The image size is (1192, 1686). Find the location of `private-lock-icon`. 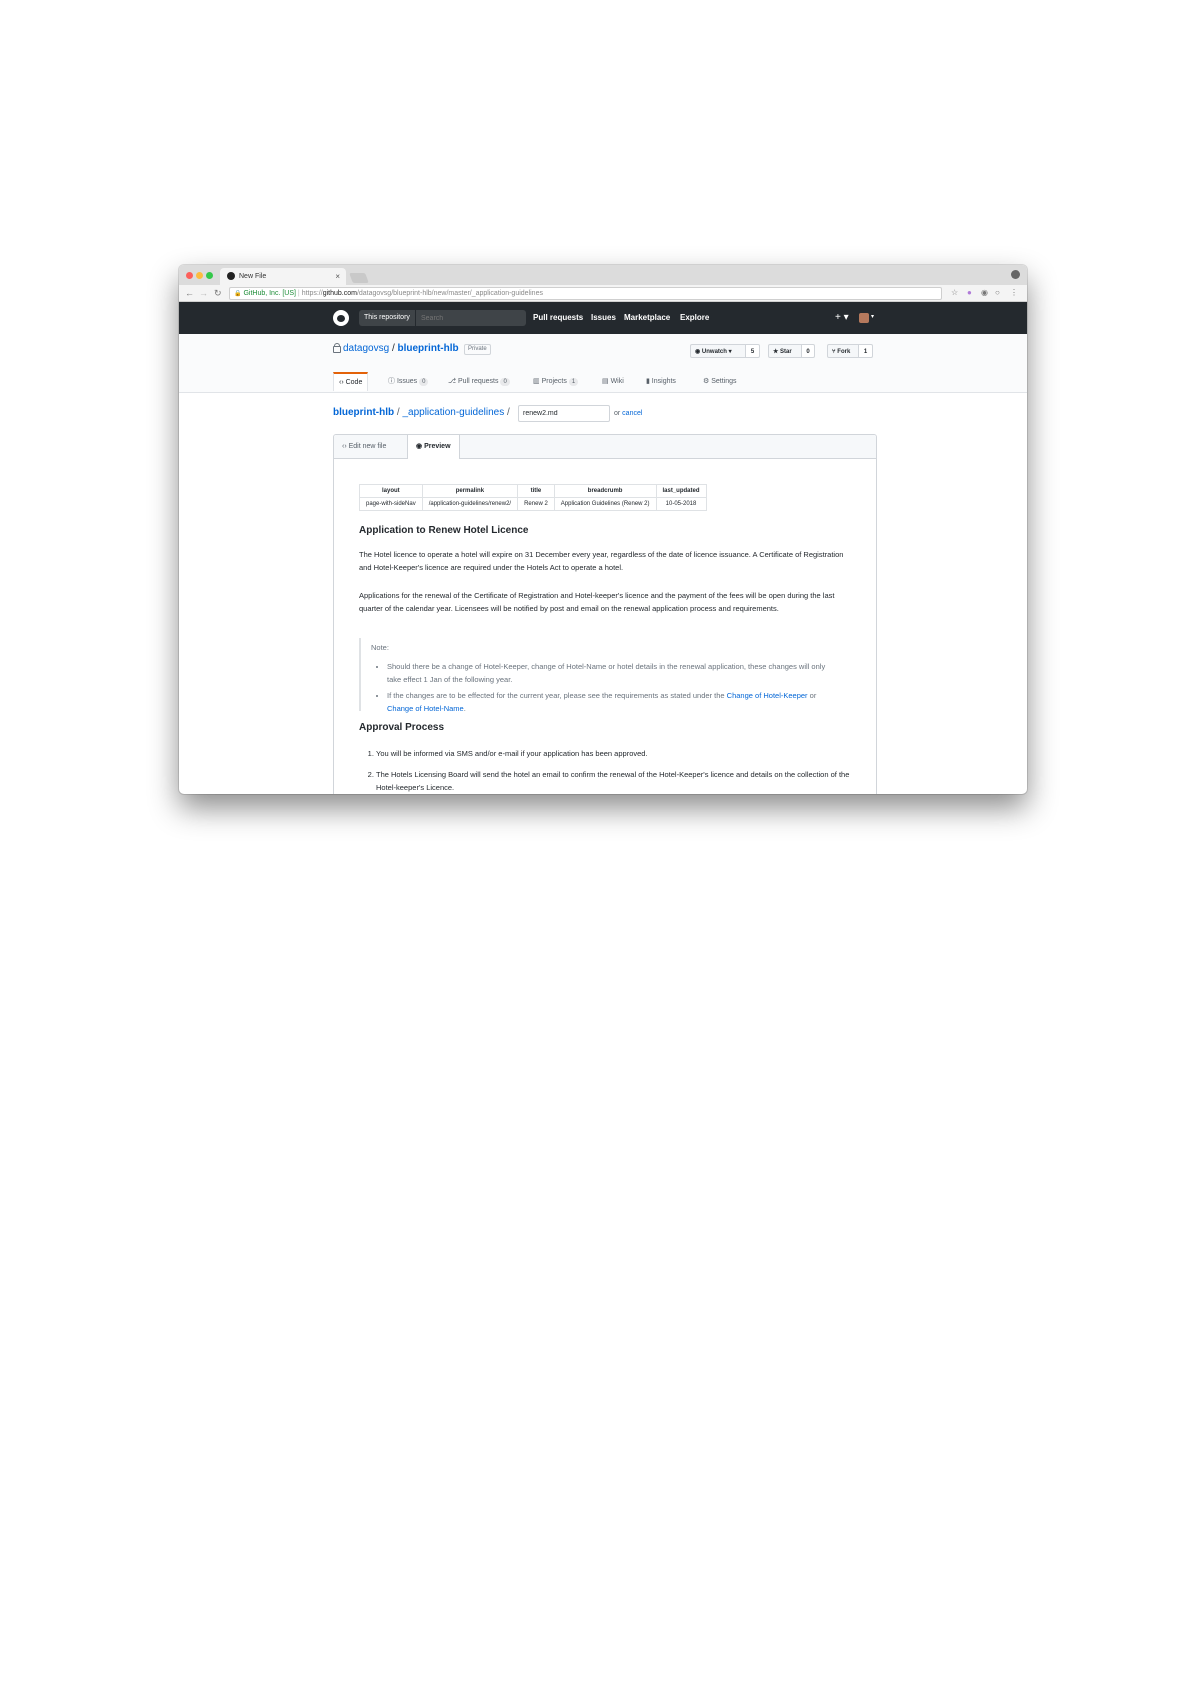

private-lock-icon is located at coordinates (337, 348).